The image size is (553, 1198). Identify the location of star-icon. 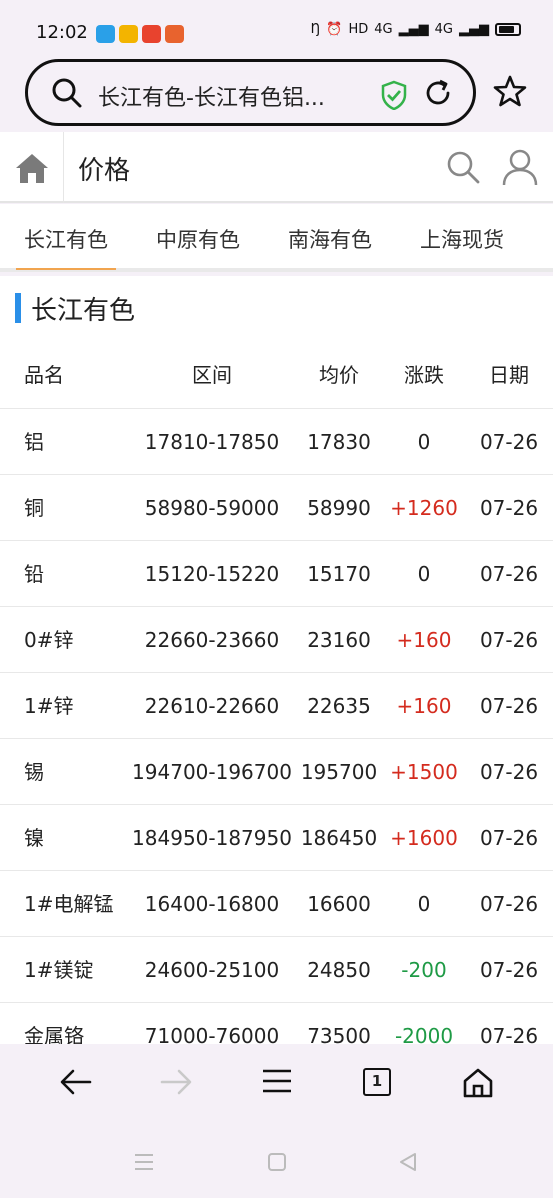
(510, 91).